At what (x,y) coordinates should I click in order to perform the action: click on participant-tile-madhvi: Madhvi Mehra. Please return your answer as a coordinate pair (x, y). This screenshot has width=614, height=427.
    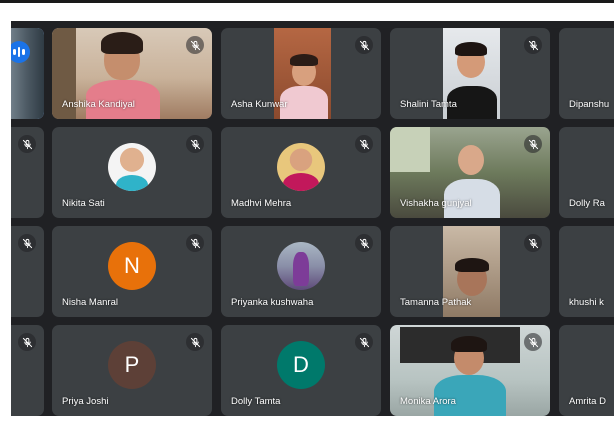
    Looking at the image, I should click on (301, 172).